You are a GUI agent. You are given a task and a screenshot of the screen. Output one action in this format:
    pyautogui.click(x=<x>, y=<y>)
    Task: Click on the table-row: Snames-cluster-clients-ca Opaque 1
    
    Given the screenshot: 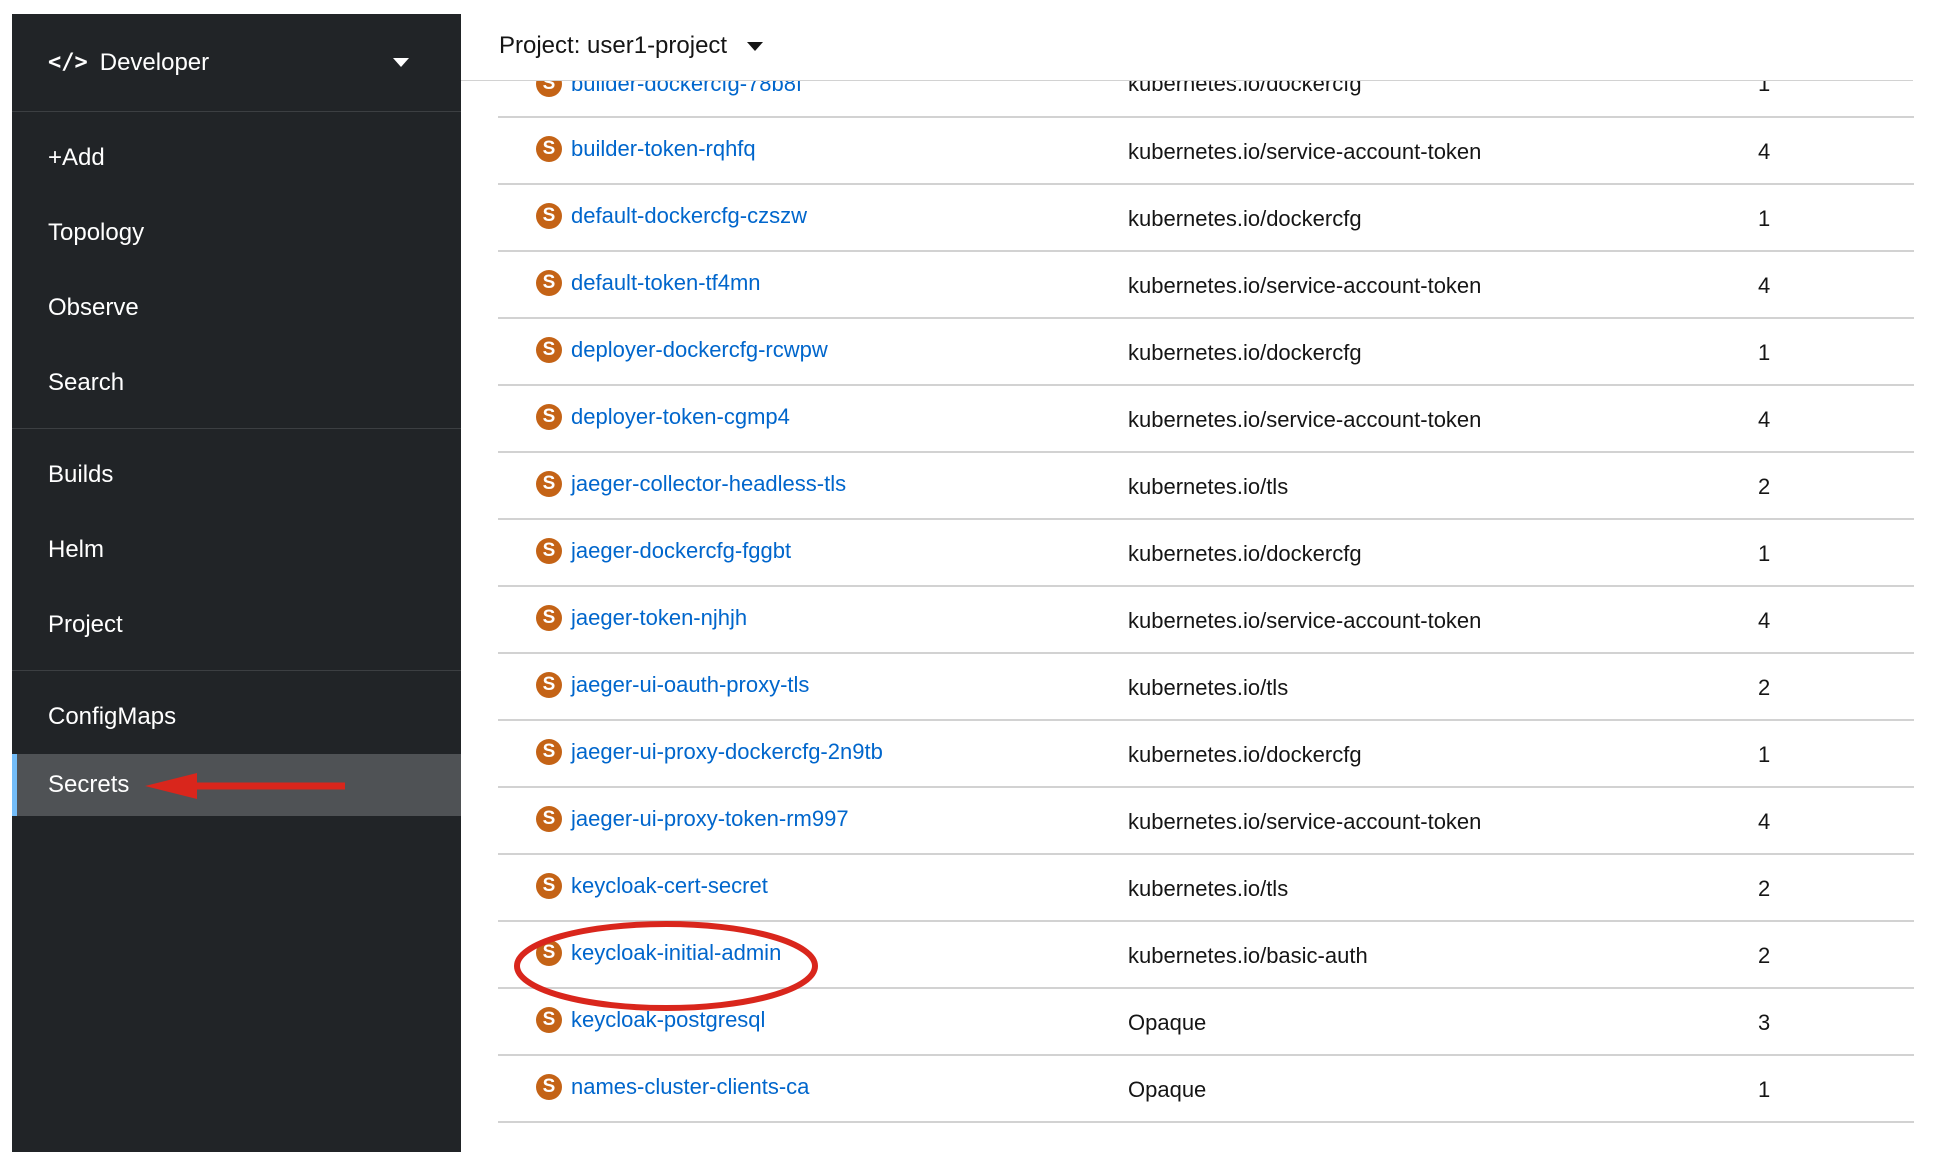 What is the action you would take?
    pyautogui.click(x=1206, y=1089)
    